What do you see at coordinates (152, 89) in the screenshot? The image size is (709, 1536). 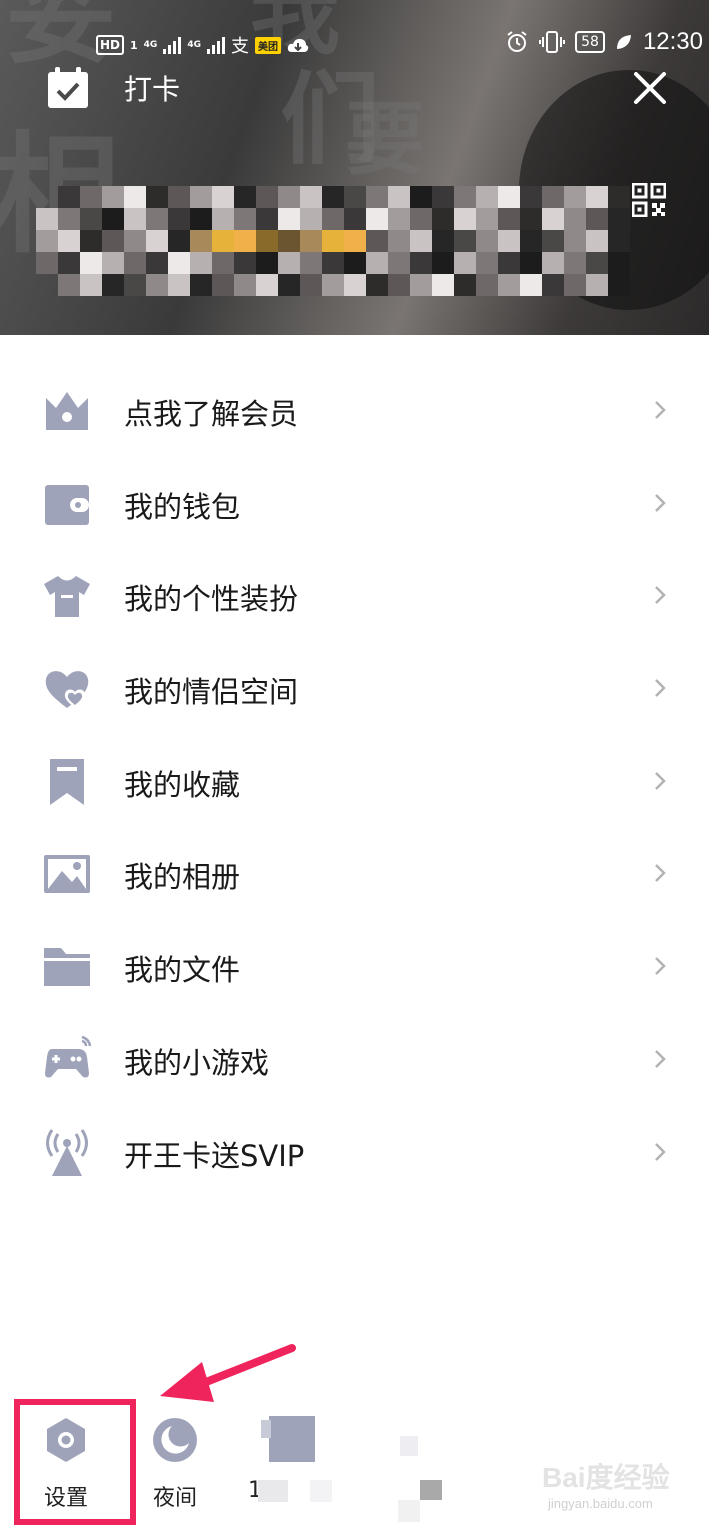 I see `checkin-label: 打卡` at bounding box center [152, 89].